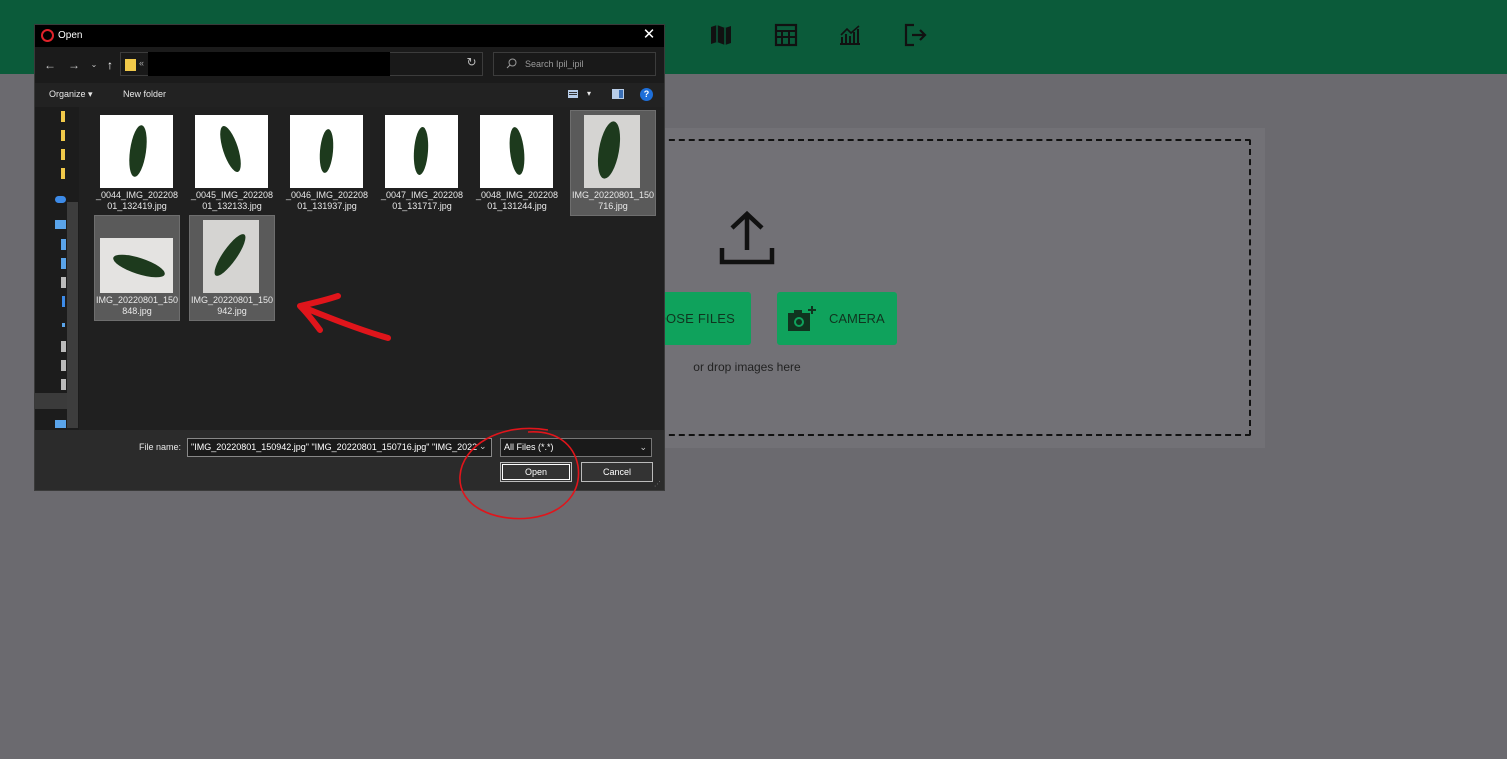 Image resolution: width=1507 pixels, height=759 pixels. I want to click on file-name: _0046_IMG_20220801_131937.jpg, so click(327, 200).